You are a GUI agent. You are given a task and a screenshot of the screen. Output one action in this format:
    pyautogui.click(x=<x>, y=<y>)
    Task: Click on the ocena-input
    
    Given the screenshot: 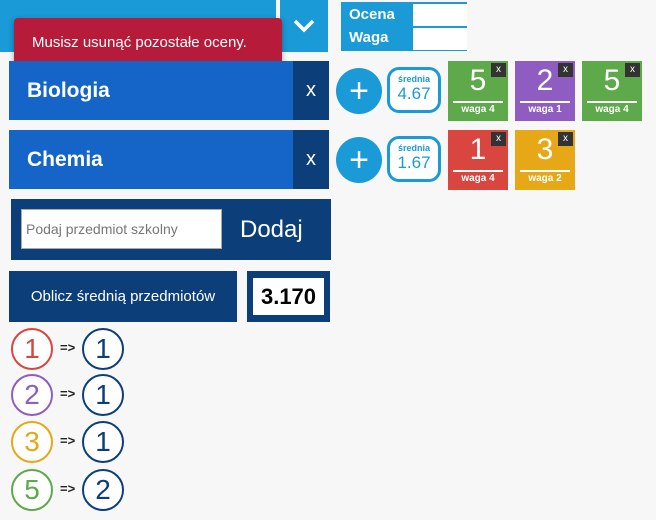 What is the action you would take?
    pyautogui.click(x=440, y=15)
    